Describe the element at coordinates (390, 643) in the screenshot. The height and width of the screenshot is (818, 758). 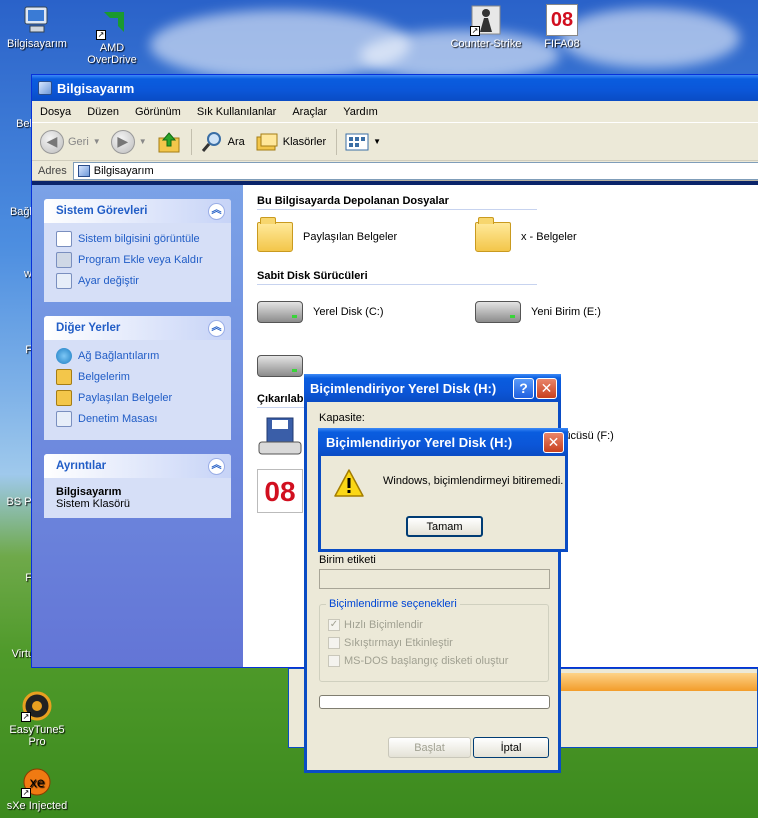
I see `enable-compression-checkbox: Sıkıştırmayı Etkinleştir` at that location.